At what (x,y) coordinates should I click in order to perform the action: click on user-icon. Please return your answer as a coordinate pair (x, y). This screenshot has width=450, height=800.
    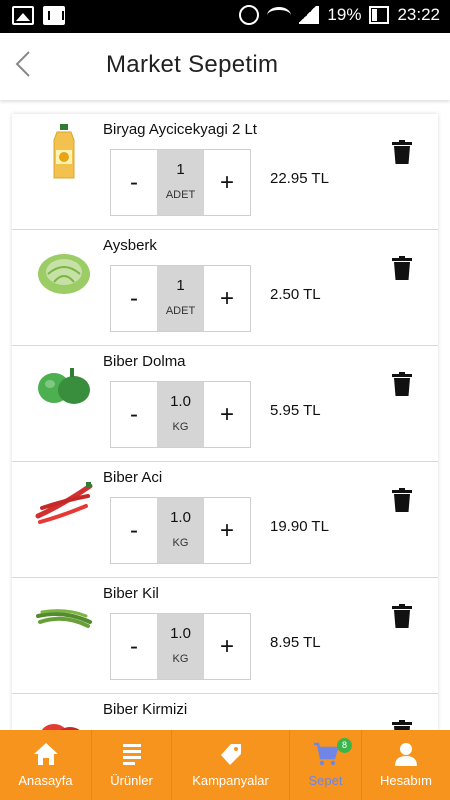
    Looking at the image, I should click on (406, 754).